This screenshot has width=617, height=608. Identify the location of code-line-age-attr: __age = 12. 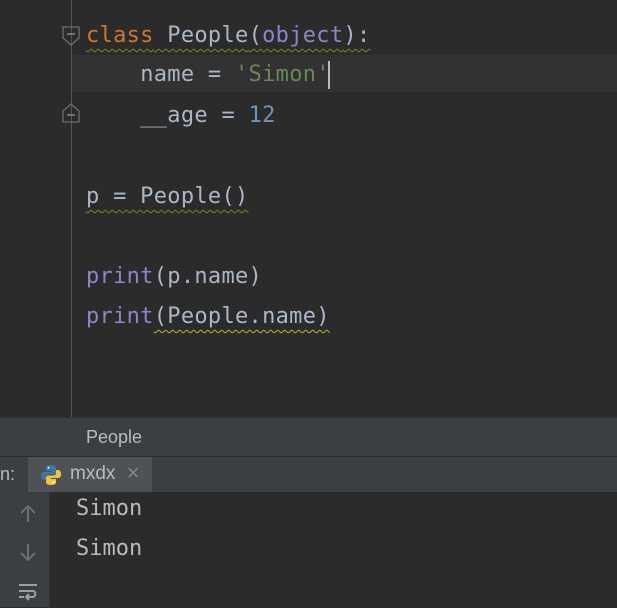
(181, 116).